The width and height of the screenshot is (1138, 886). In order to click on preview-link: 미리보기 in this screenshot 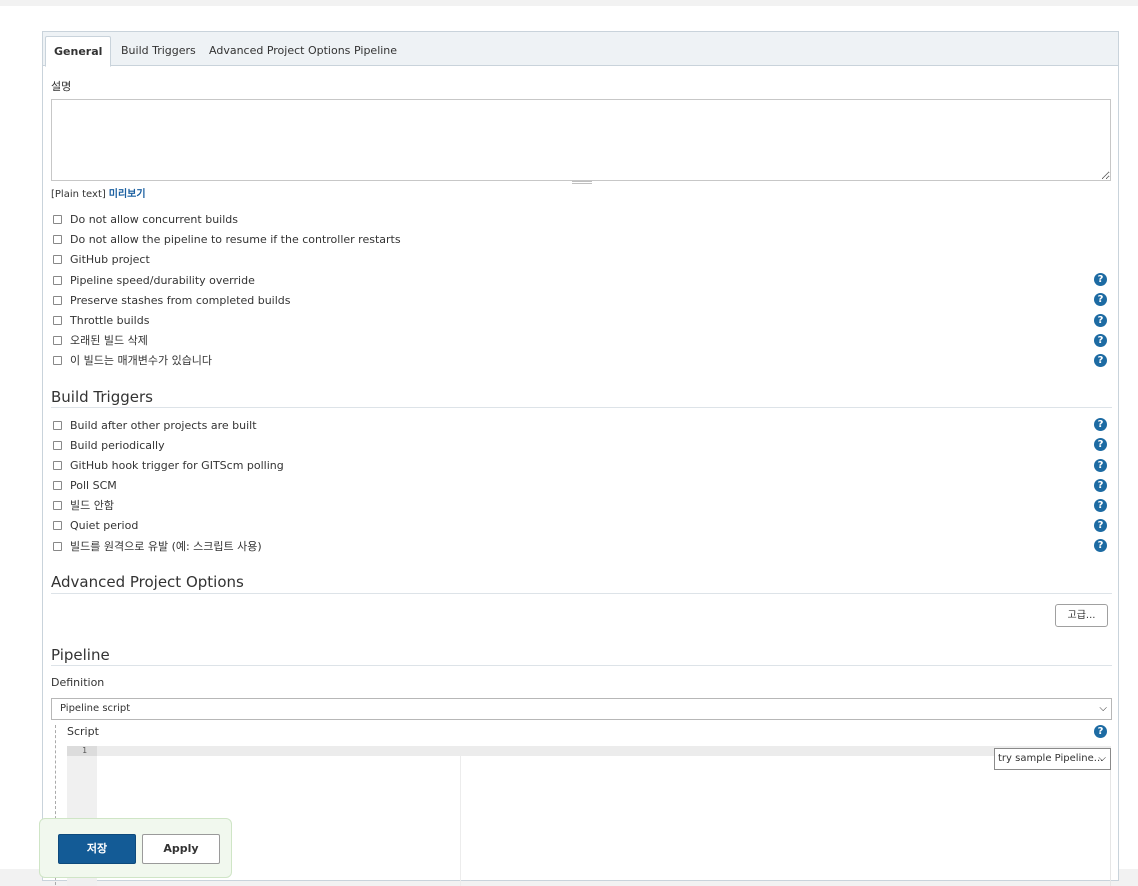, I will do `click(127, 194)`.